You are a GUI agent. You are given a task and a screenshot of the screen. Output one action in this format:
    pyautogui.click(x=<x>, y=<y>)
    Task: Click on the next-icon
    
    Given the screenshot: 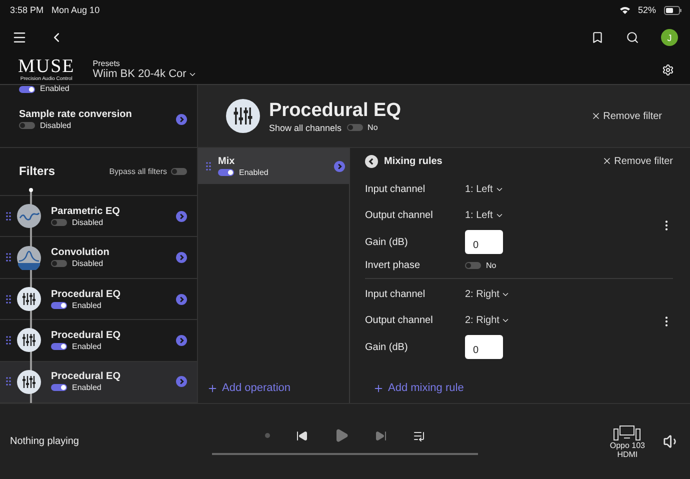 What is the action you would take?
    pyautogui.click(x=381, y=436)
    